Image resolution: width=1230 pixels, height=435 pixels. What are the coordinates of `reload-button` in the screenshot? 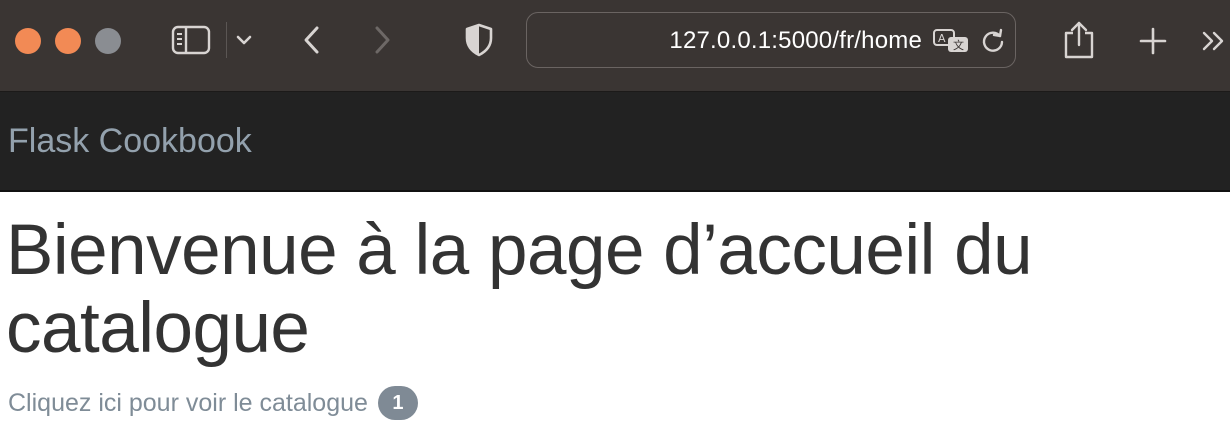 It's located at (993, 41).